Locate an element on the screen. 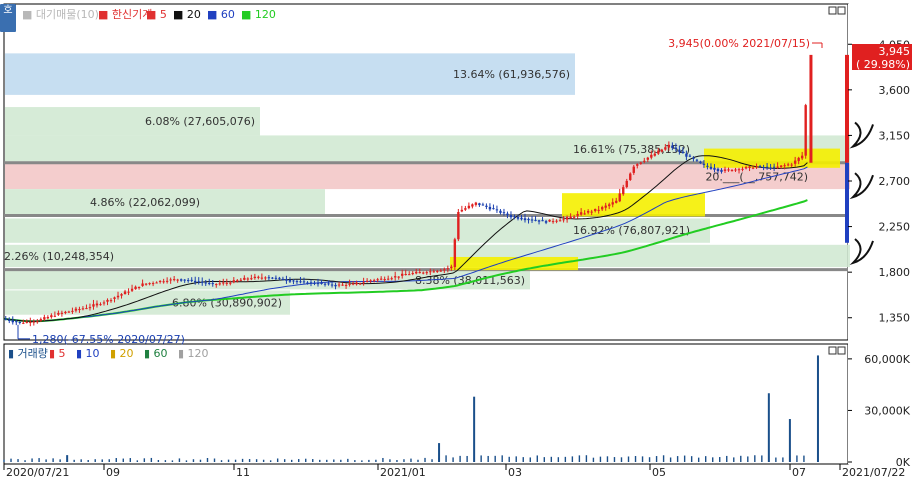 The width and height of the screenshot is (914, 485). x-tick-label: 03 is located at coordinates (515, 472).